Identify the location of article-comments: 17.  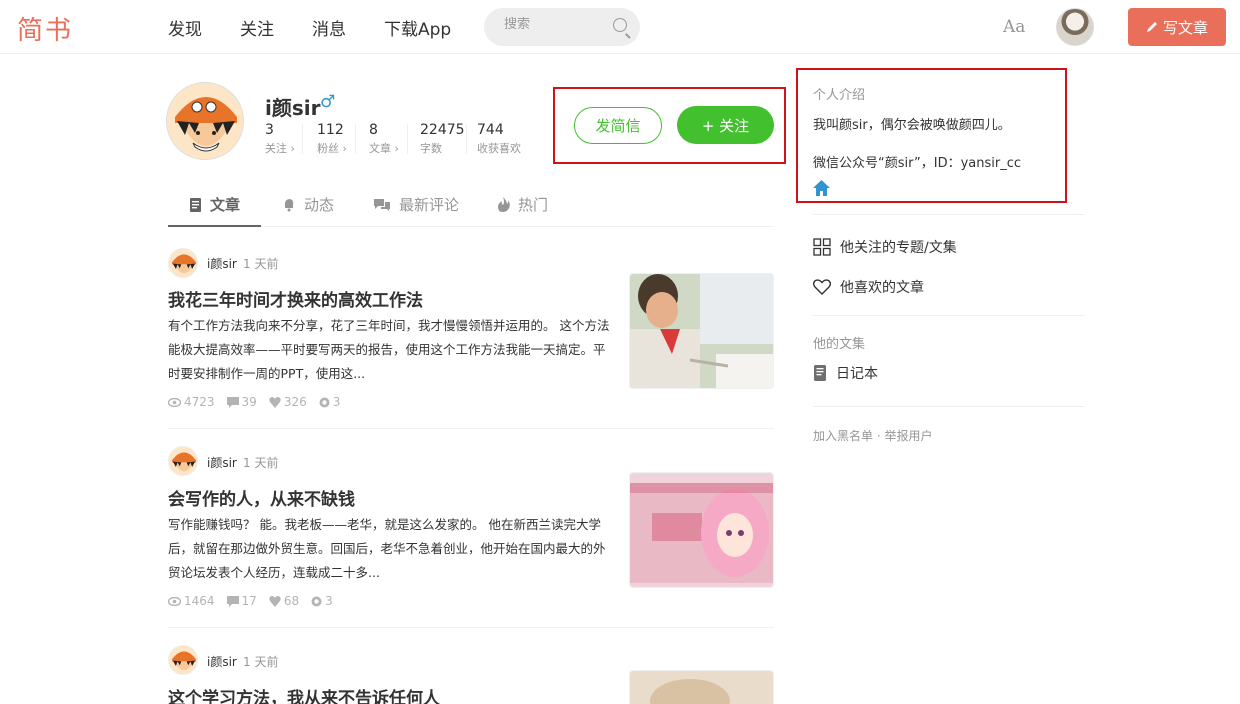
(241, 601).